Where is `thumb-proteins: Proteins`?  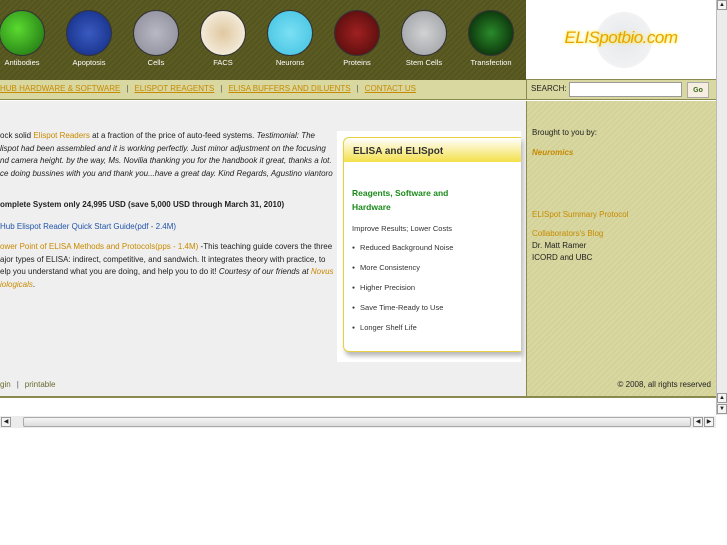 thumb-proteins: Proteins is located at coordinates (357, 38).